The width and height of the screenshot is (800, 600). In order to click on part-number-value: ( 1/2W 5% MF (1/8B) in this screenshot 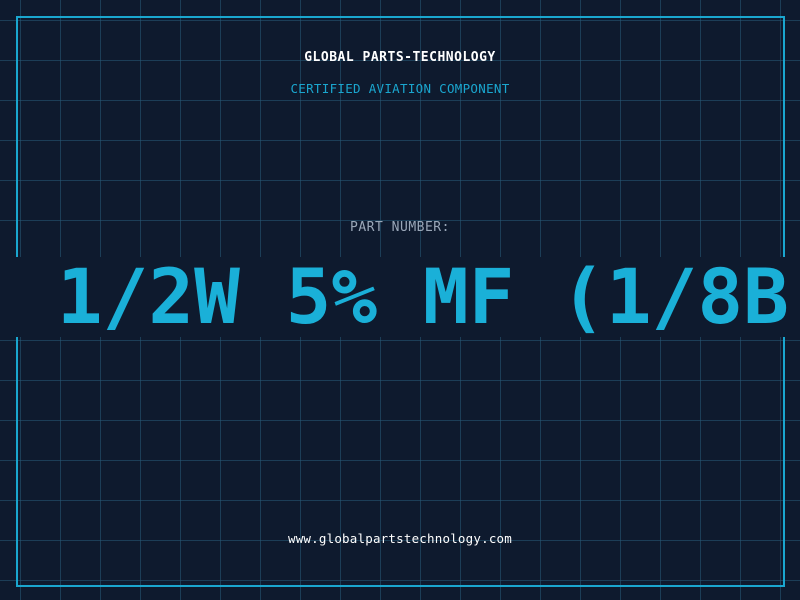, I will do `click(400, 297)`.